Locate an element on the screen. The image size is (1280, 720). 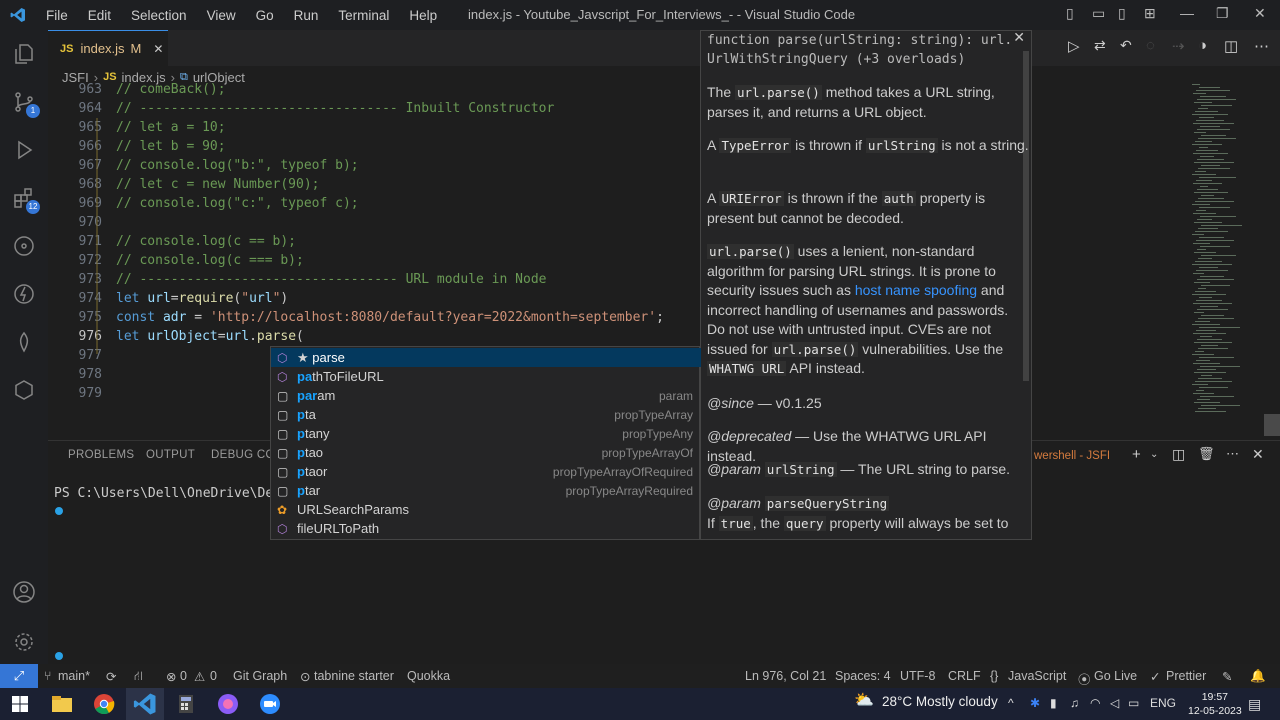
status-prettier: Prettier is located at coordinates (1186, 676).